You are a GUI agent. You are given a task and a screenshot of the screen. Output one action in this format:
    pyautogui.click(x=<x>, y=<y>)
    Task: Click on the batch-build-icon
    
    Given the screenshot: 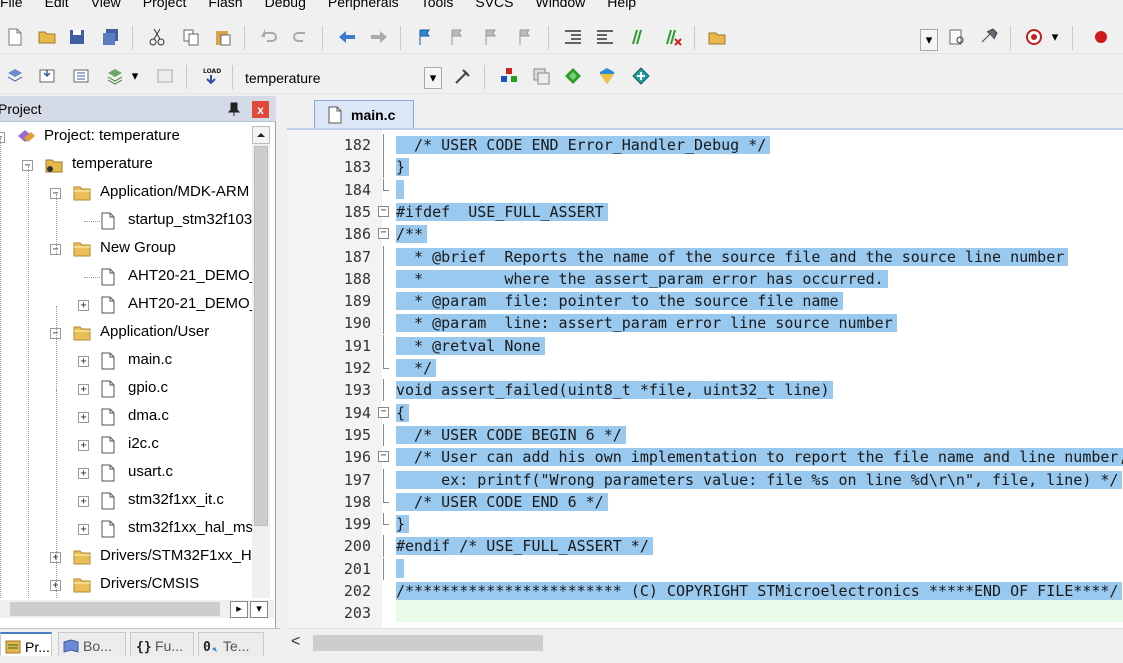 What is the action you would take?
    pyautogui.click(x=115, y=76)
    